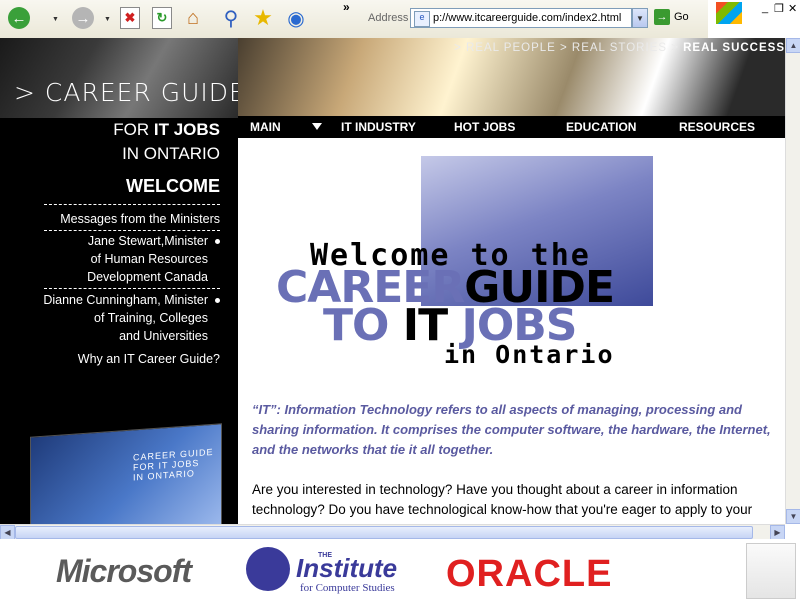  I want to click on globe-icon: ◉, so click(296, 18).